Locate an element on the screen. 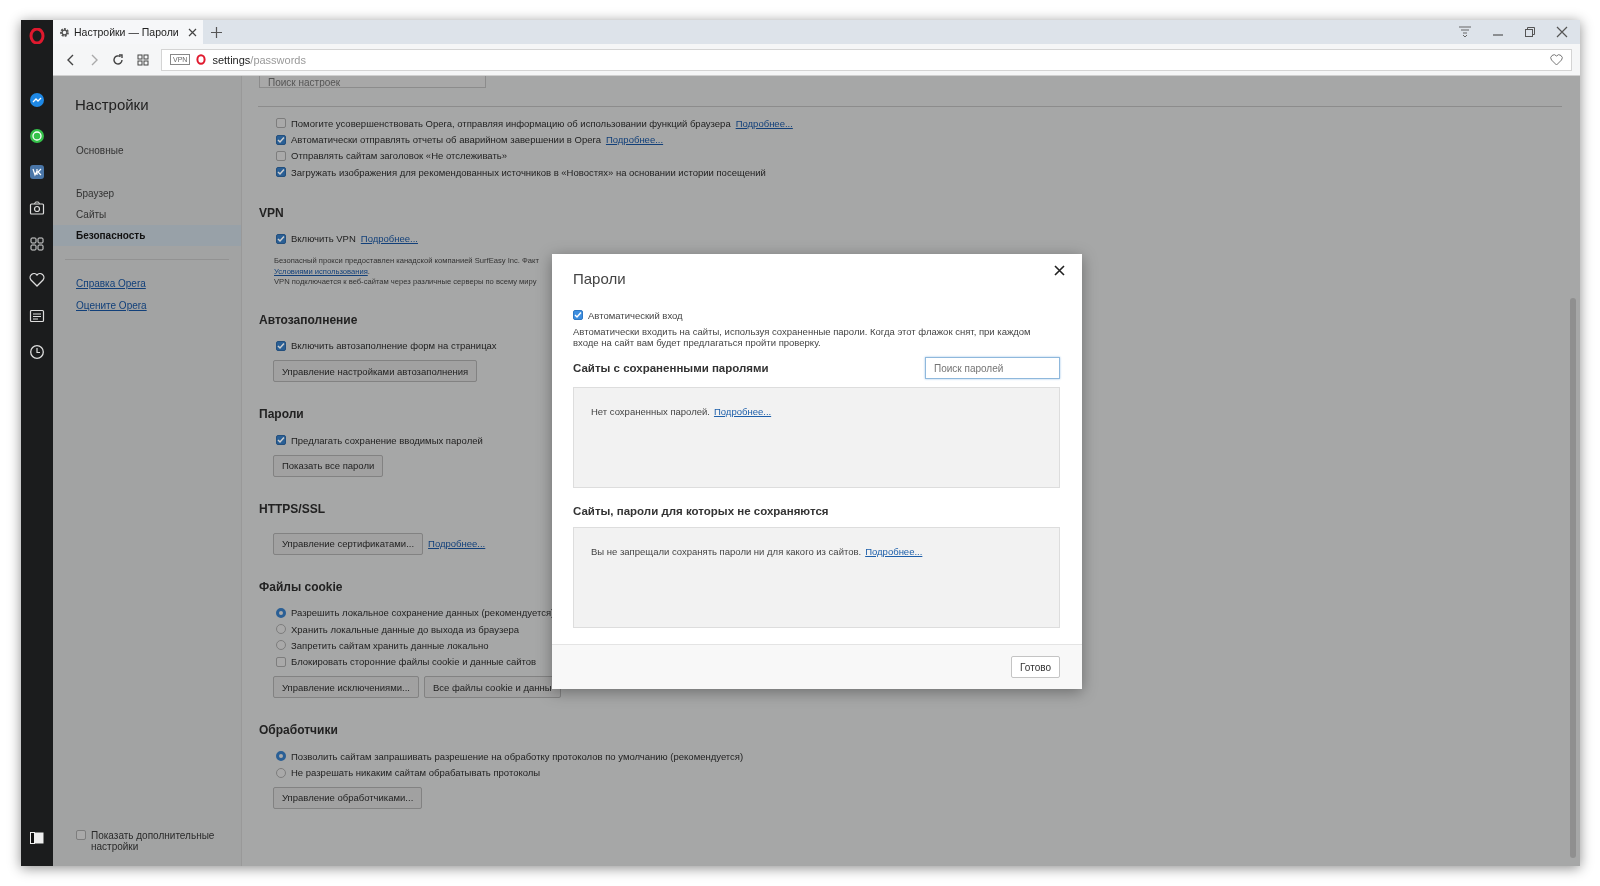  checkbox-label: Включить VPN is located at coordinates (323, 239).